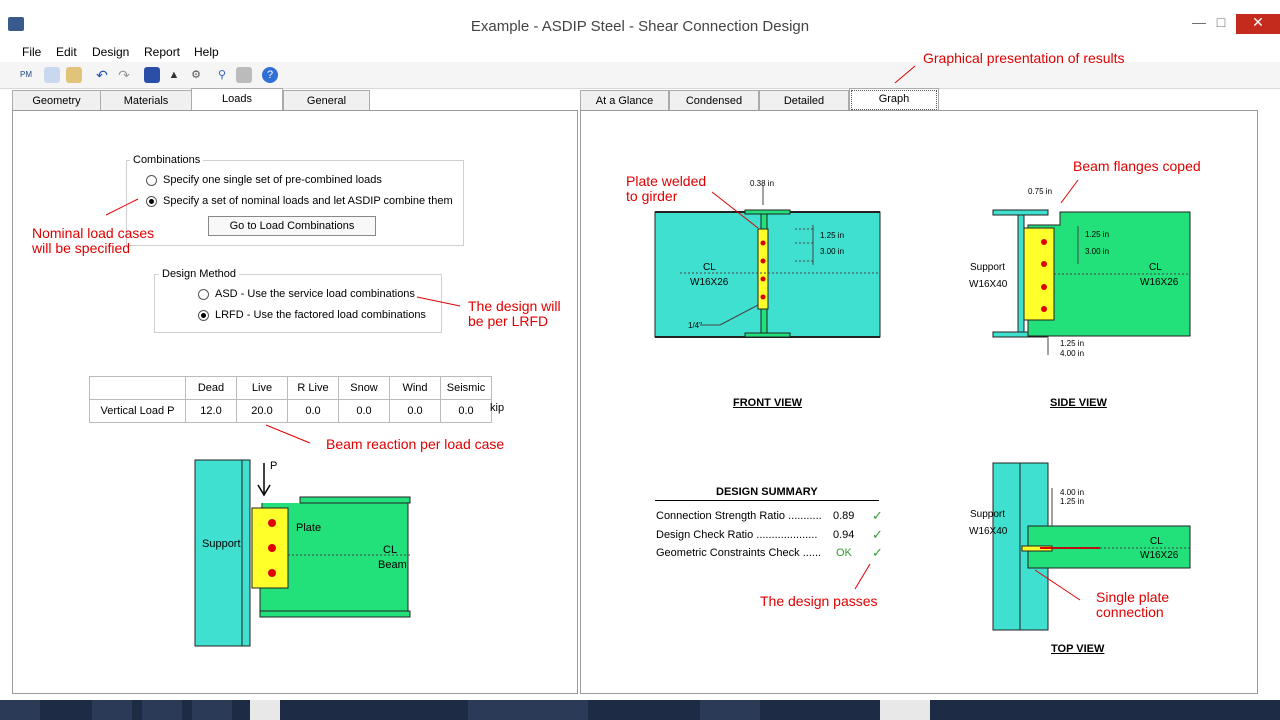 The width and height of the screenshot is (1280, 720). Describe the element at coordinates (122, 207) in the screenshot. I see `leader-nominal` at that location.